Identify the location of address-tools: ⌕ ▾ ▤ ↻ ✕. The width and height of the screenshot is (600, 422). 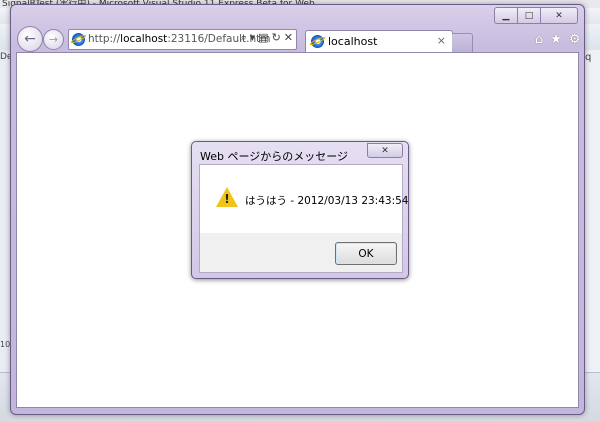
(265, 38).